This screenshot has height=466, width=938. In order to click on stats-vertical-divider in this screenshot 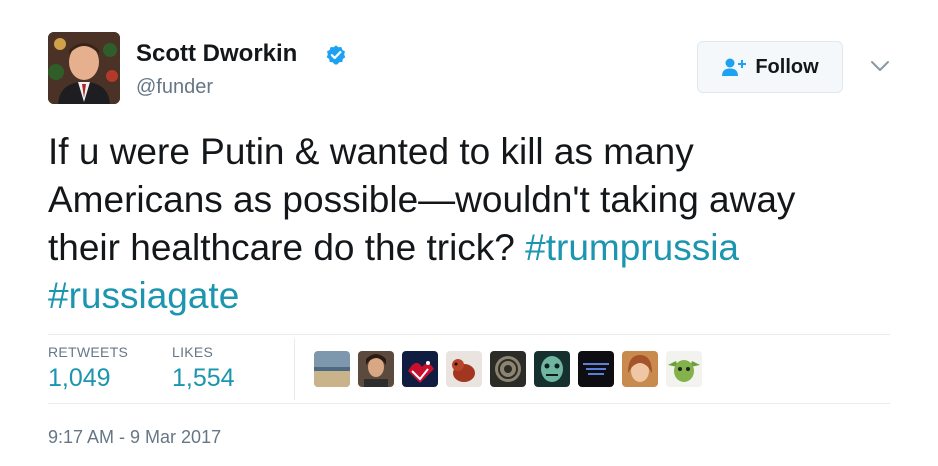, I will do `click(294, 369)`.